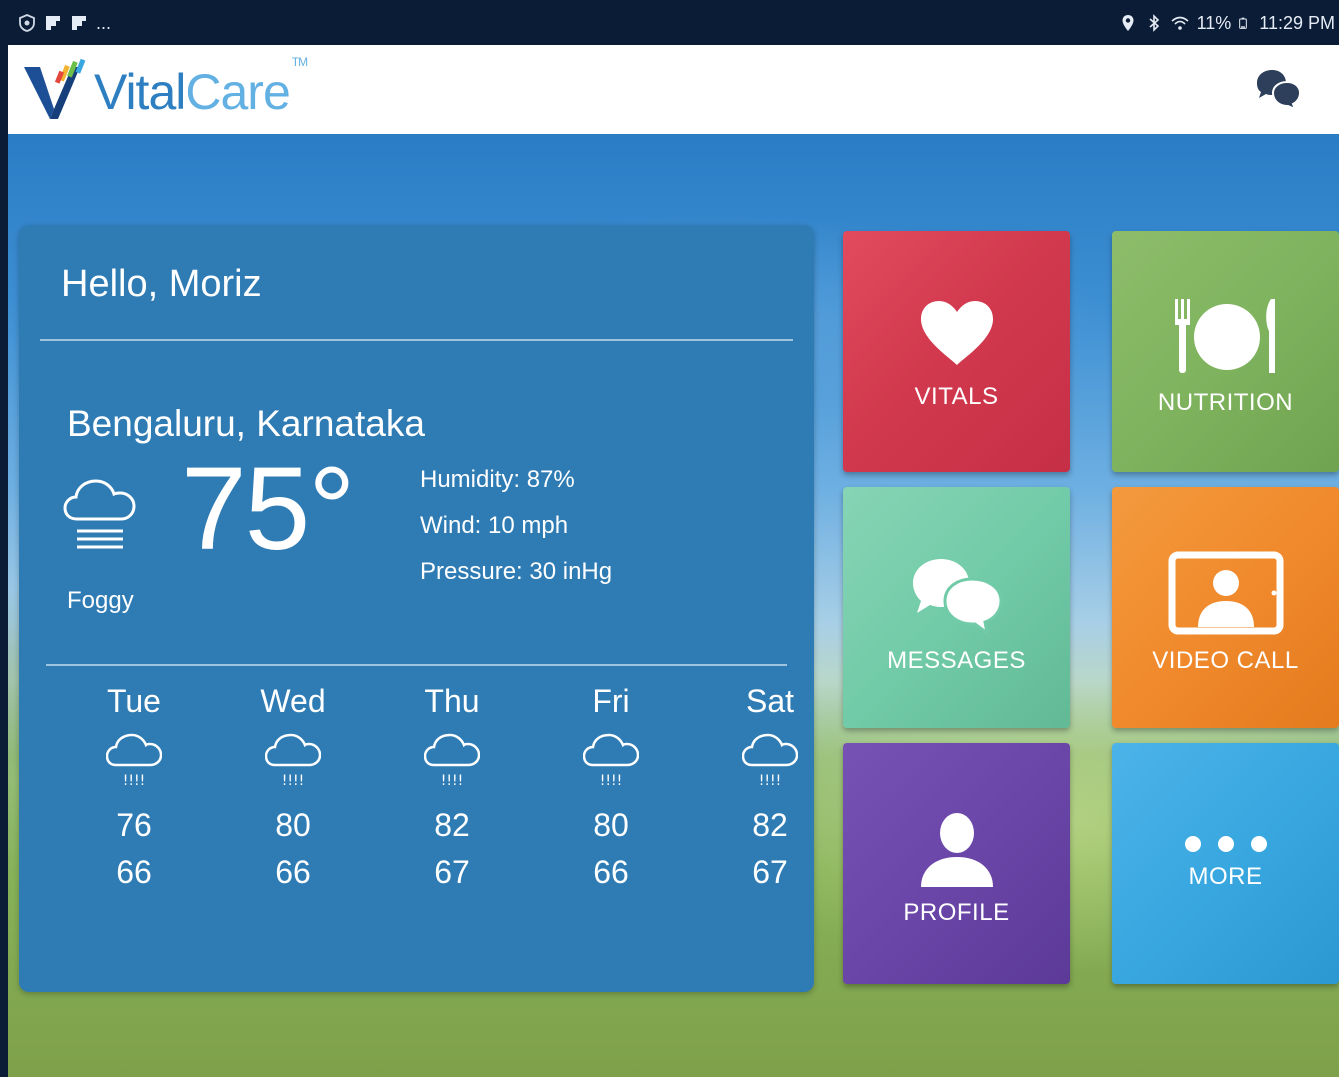 Image resolution: width=1339 pixels, height=1077 pixels. I want to click on forecast-high: 76, so click(134, 825).